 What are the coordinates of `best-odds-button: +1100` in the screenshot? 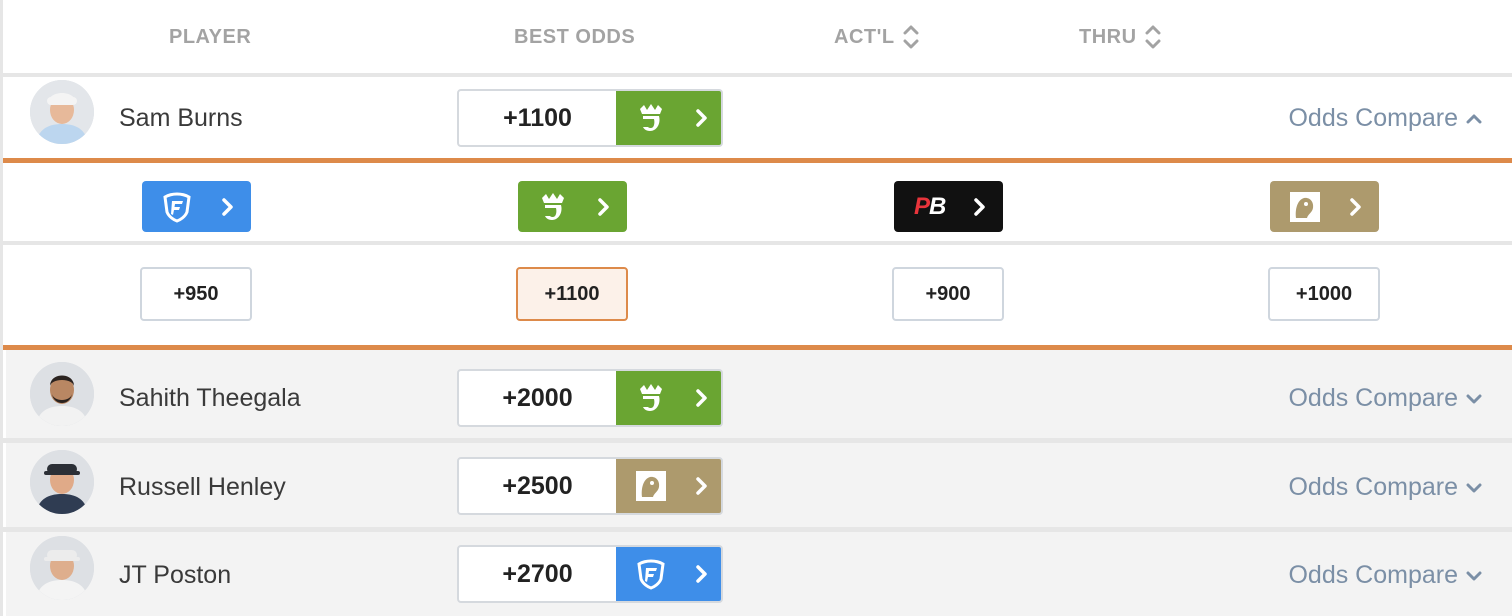 It's located at (590, 118).